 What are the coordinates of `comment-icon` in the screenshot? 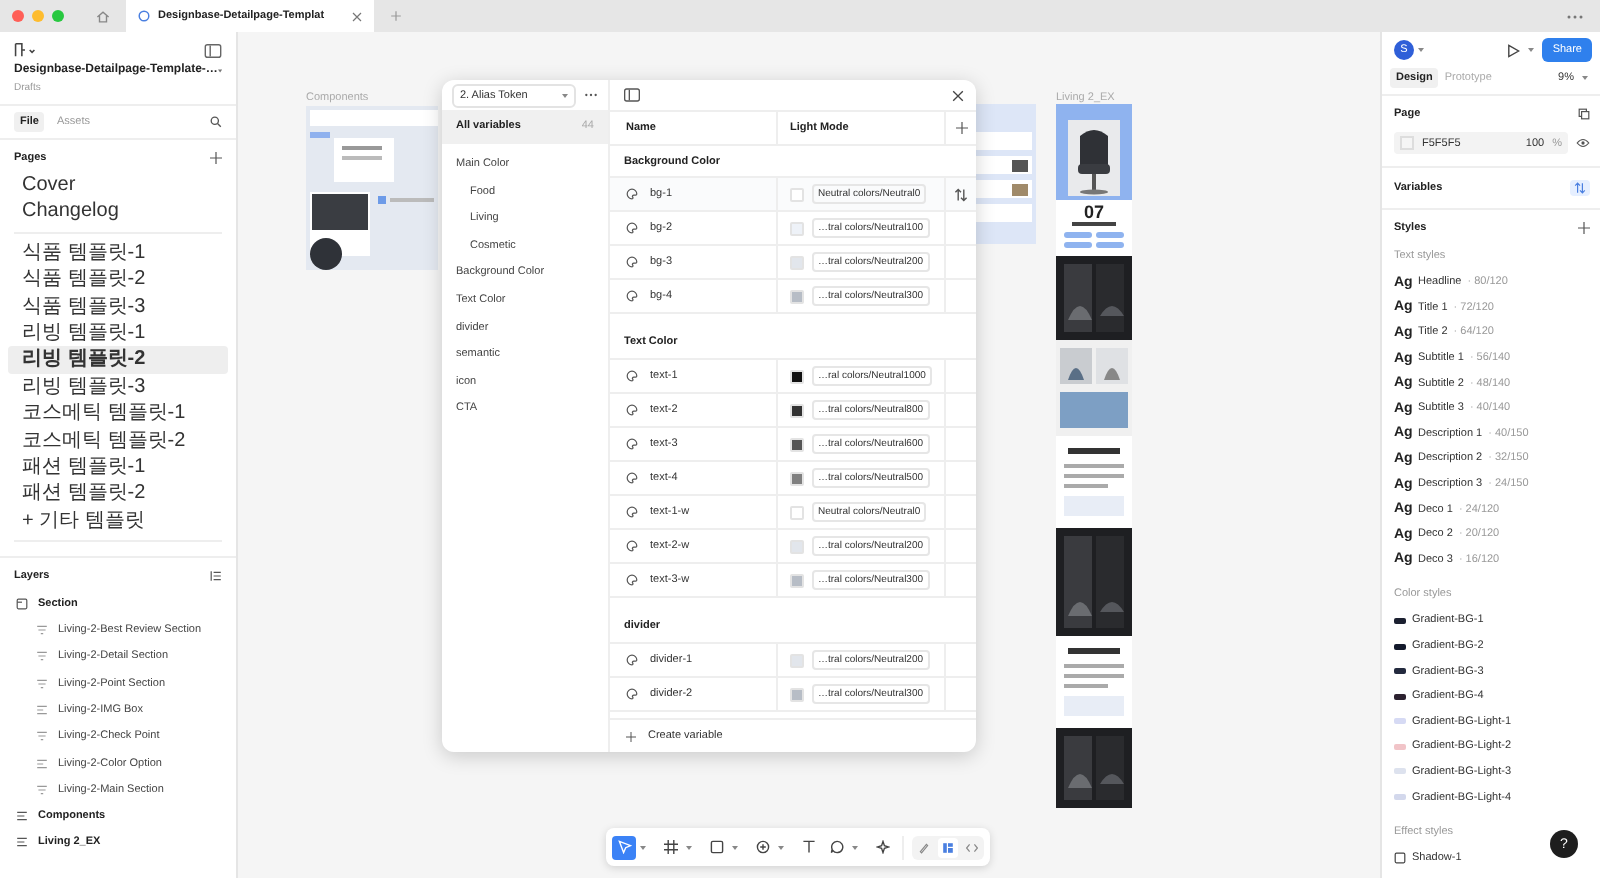 It's located at (836, 847).